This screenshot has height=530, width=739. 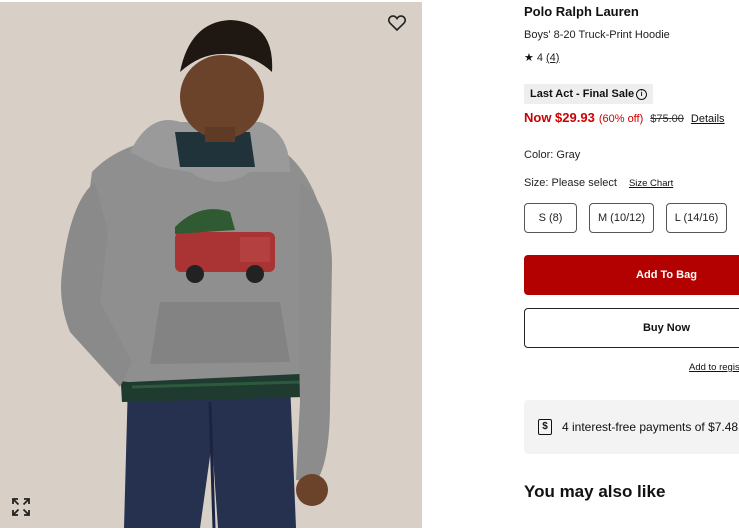 I want to click on product-title: Boys' 8-20 Truck-Print Hoodie, so click(x=597, y=35).